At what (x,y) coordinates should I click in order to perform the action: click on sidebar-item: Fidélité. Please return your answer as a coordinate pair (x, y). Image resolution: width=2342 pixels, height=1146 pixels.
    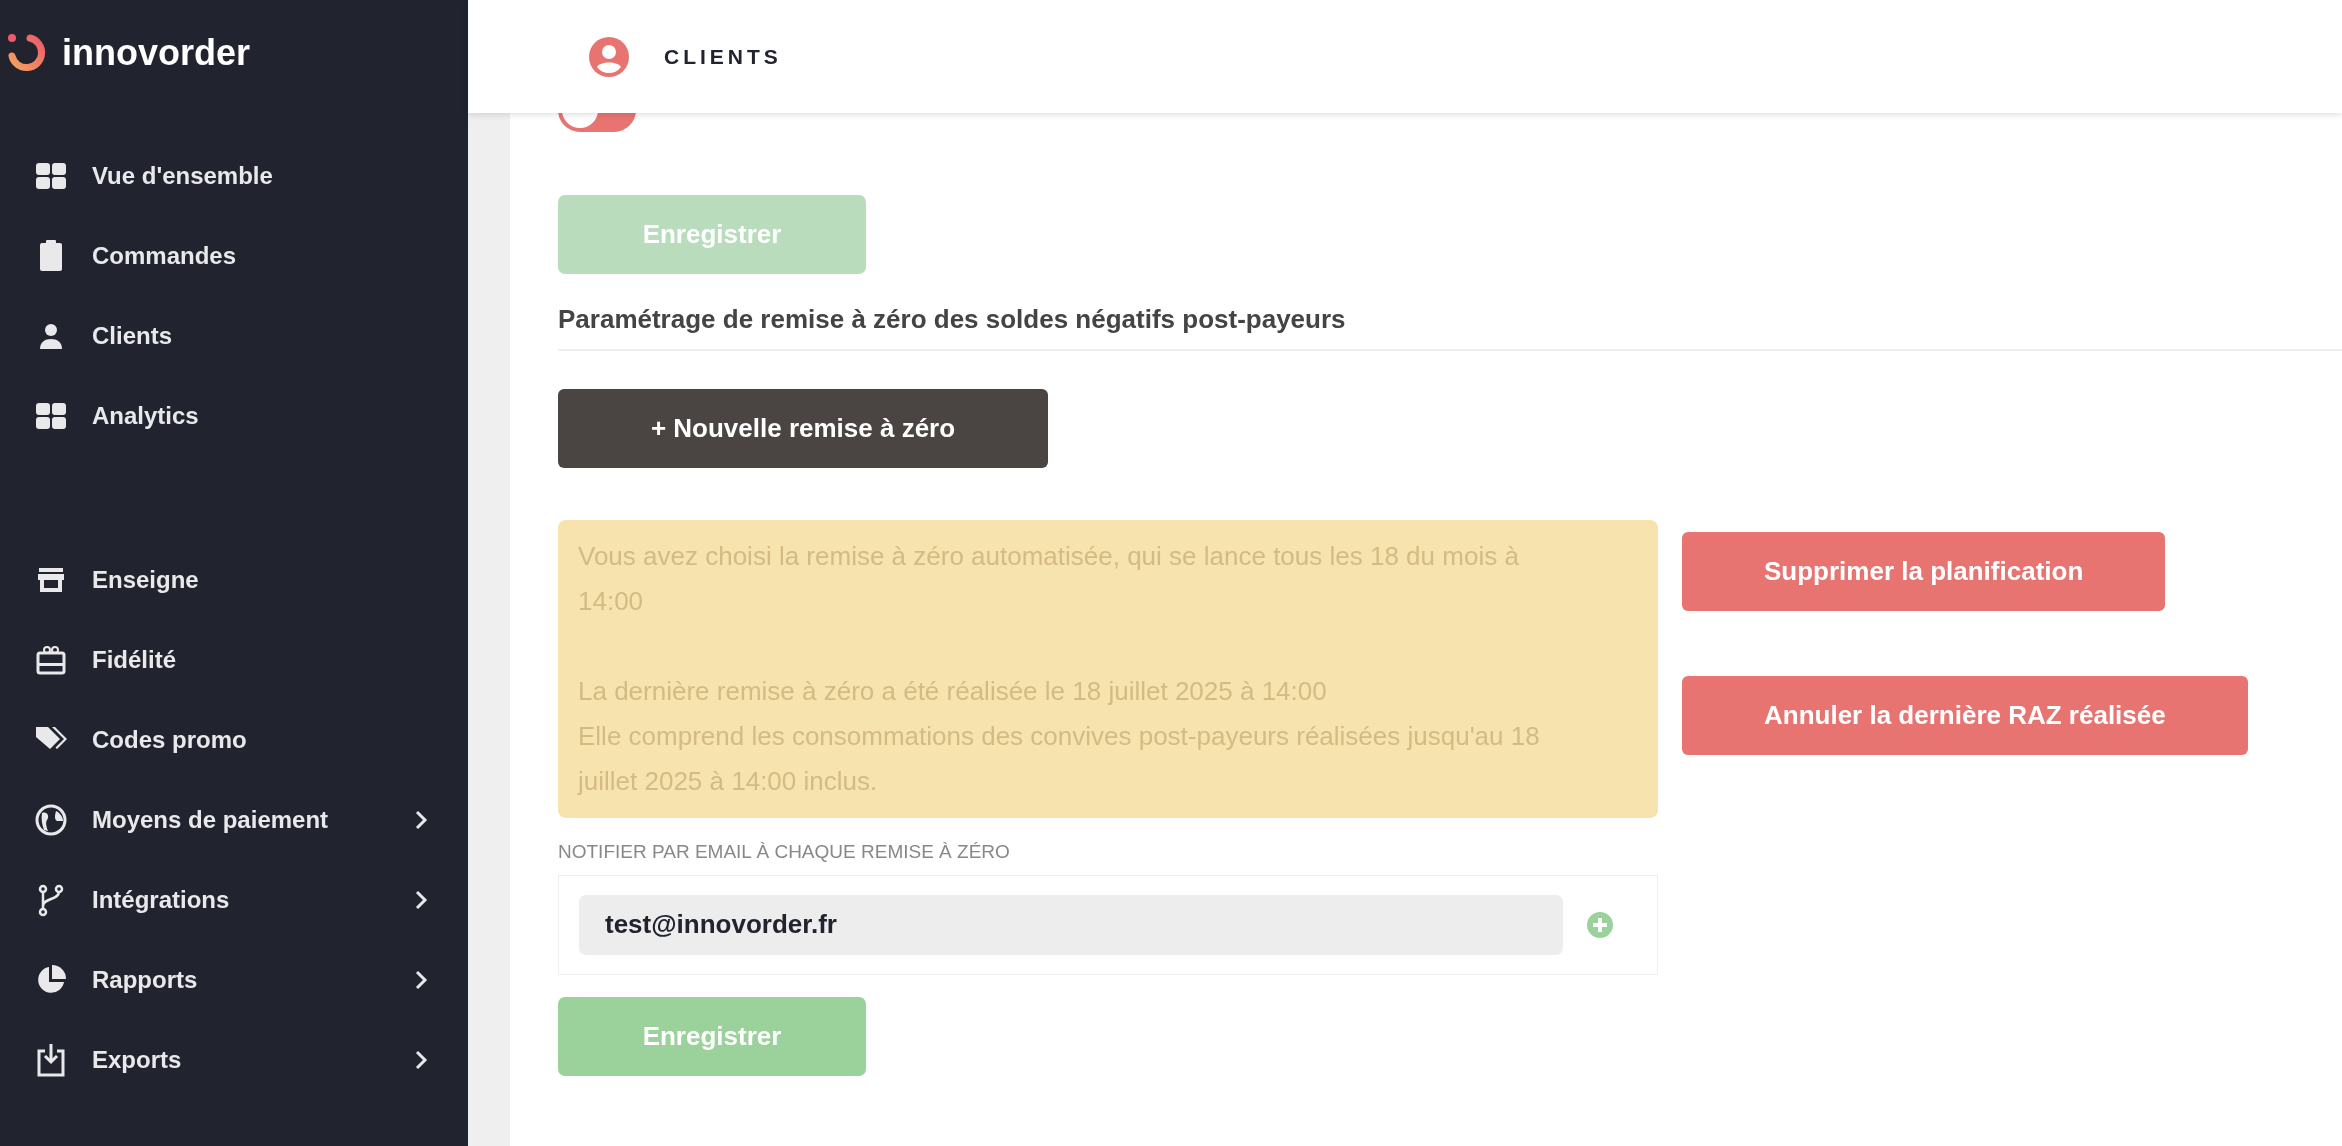
    Looking at the image, I should click on (234, 660).